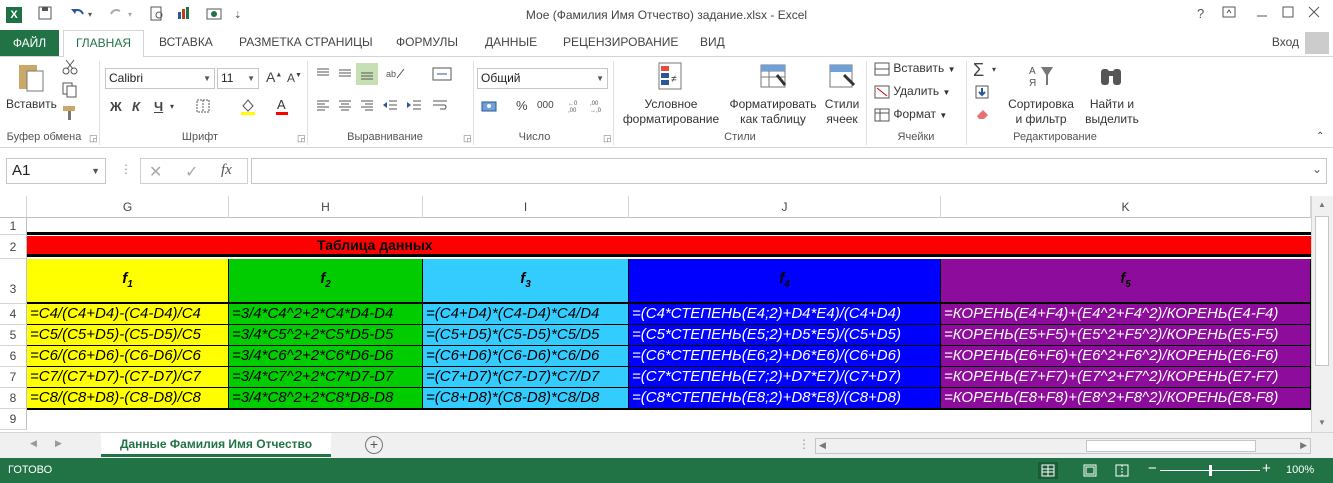  I want to click on table-cell: =(C4+D4)*(C4-D4)*C4/D4, so click(526, 314).